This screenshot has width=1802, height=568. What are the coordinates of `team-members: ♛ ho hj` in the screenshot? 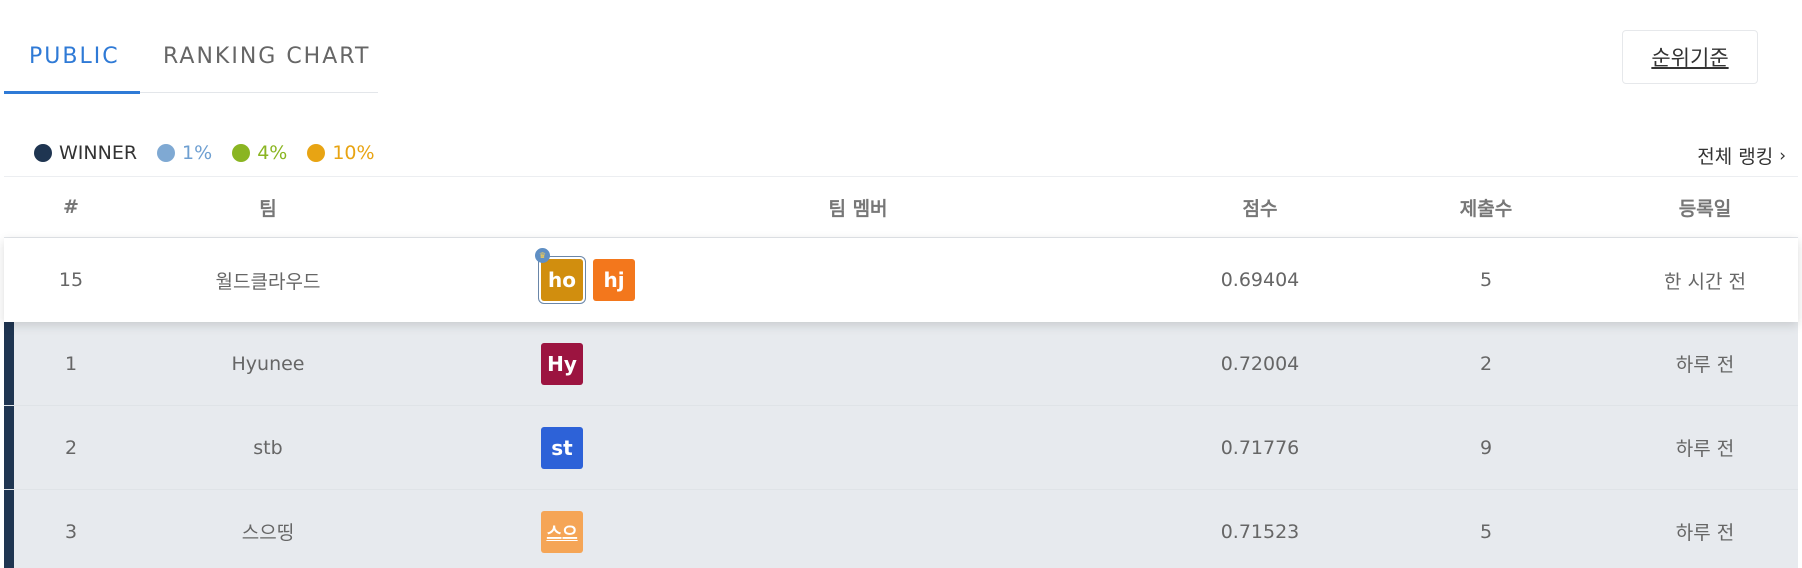 It's located at (590, 280).